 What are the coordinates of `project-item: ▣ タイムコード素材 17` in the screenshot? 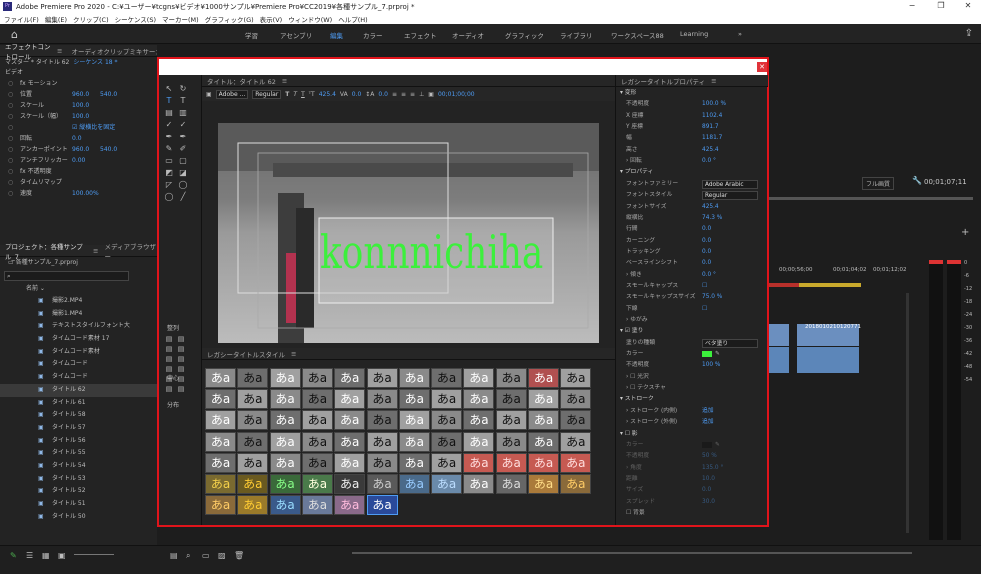 It's located at (78, 339).